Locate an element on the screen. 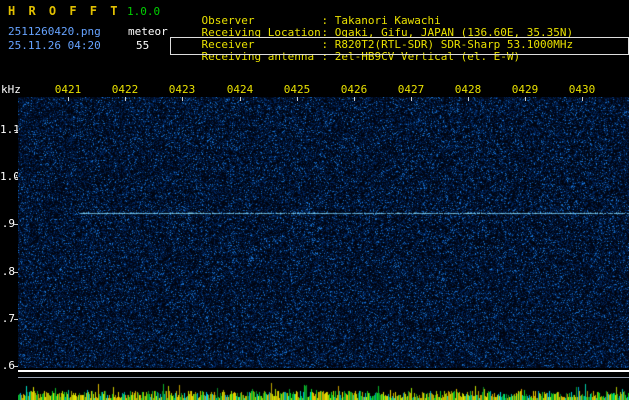 The image size is (629, 400). freq-axis-label: .9 is located at coordinates (8, 223).